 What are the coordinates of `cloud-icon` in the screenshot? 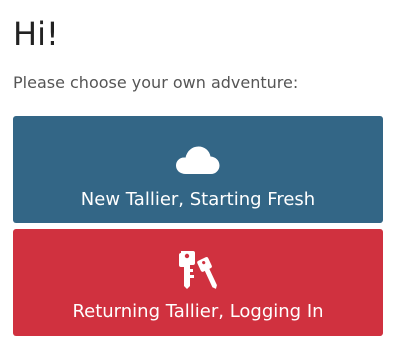 It's located at (198, 160).